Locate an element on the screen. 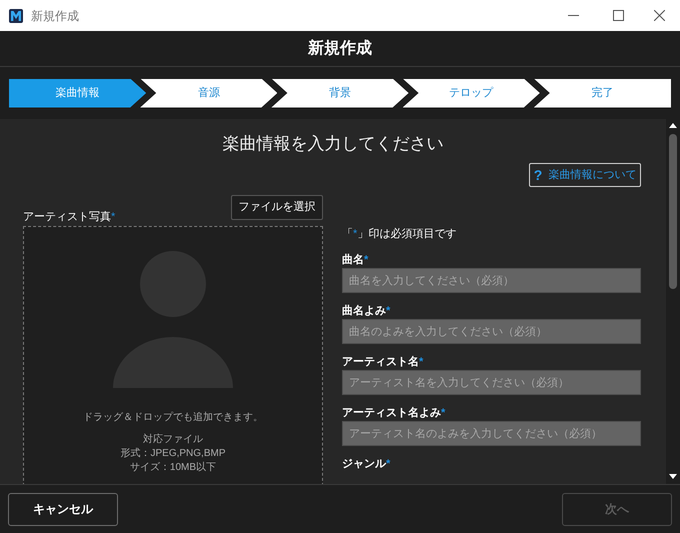 This screenshot has height=533, width=680. step-tab: 音源 is located at coordinates (209, 93).